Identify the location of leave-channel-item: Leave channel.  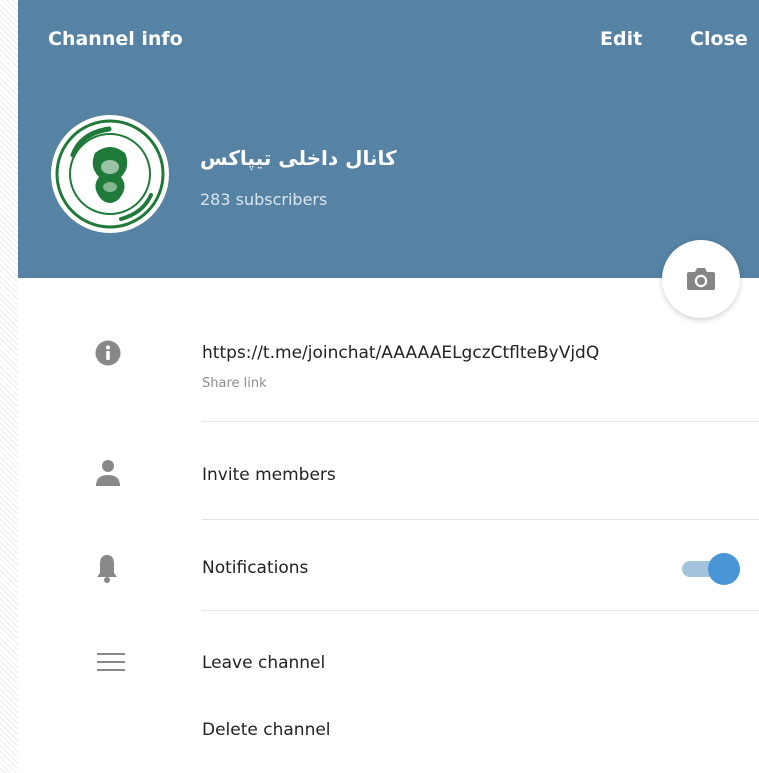
(263, 663).